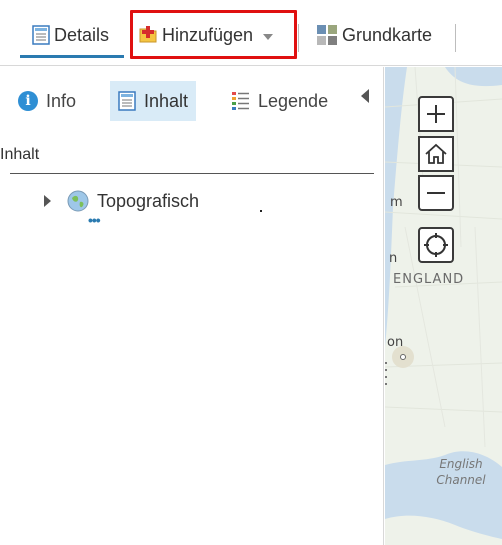 The width and height of the screenshot is (502, 545). What do you see at coordinates (213, 34) in the screenshot?
I see `highlight-annotation` at bounding box center [213, 34].